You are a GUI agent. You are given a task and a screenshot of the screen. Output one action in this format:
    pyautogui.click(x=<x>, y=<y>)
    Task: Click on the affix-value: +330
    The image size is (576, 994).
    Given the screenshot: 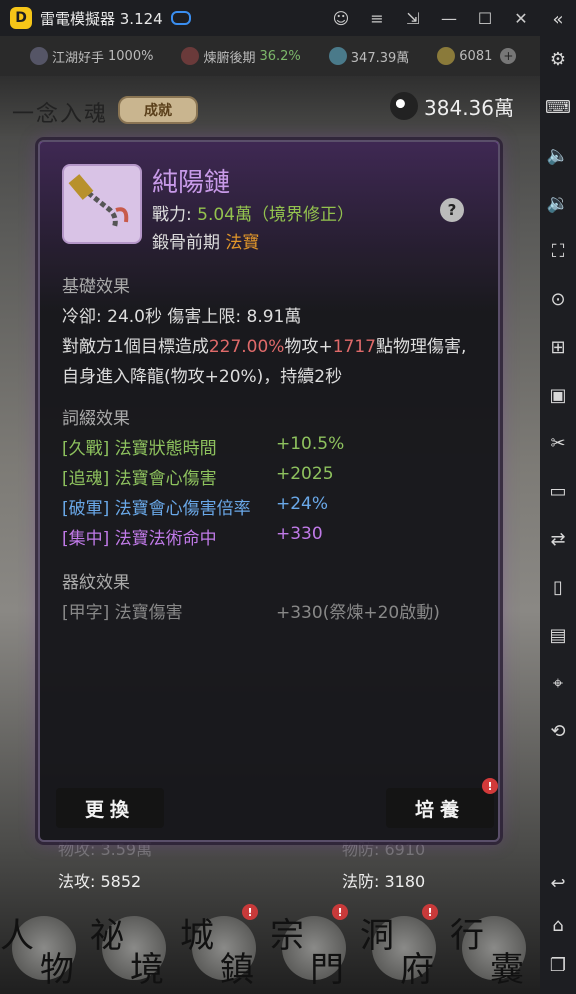 What is the action you would take?
    pyautogui.click(x=299, y=534)
    